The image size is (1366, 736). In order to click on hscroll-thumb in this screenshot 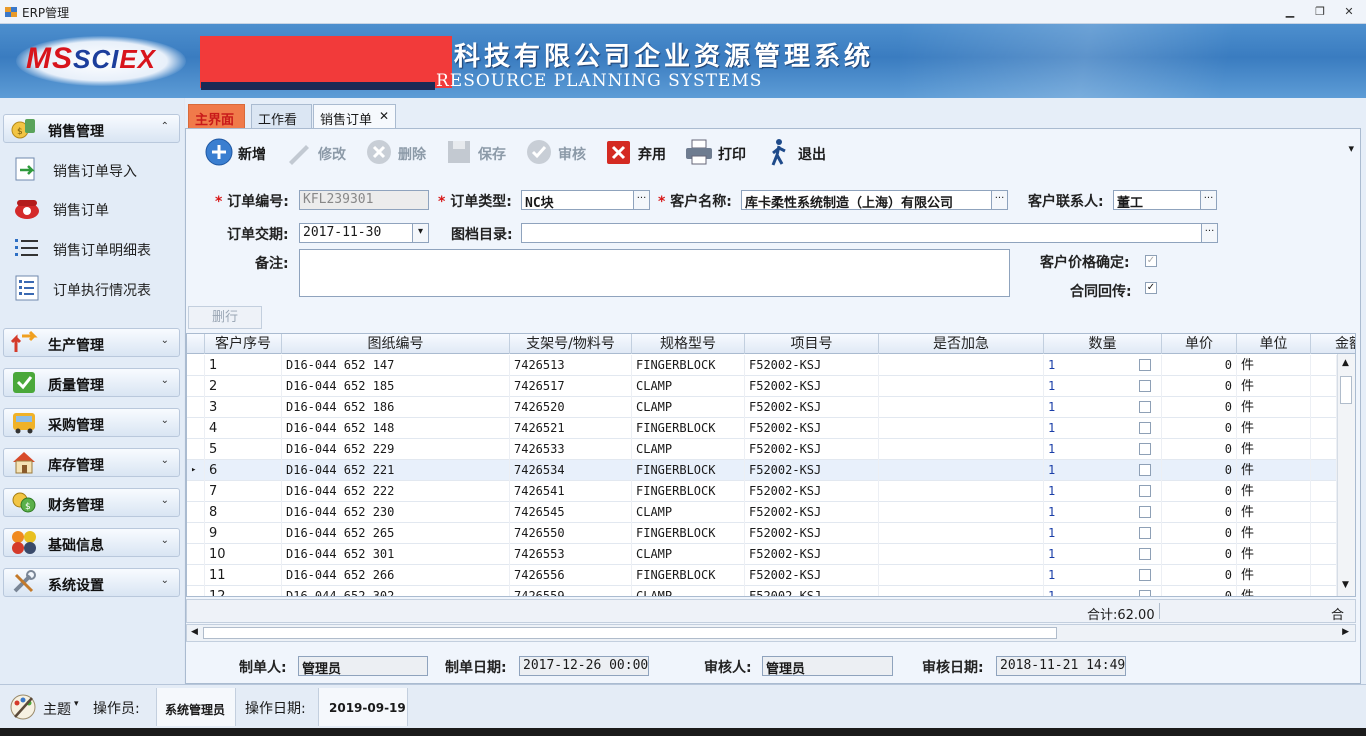, I will do `click(630, 633)`.